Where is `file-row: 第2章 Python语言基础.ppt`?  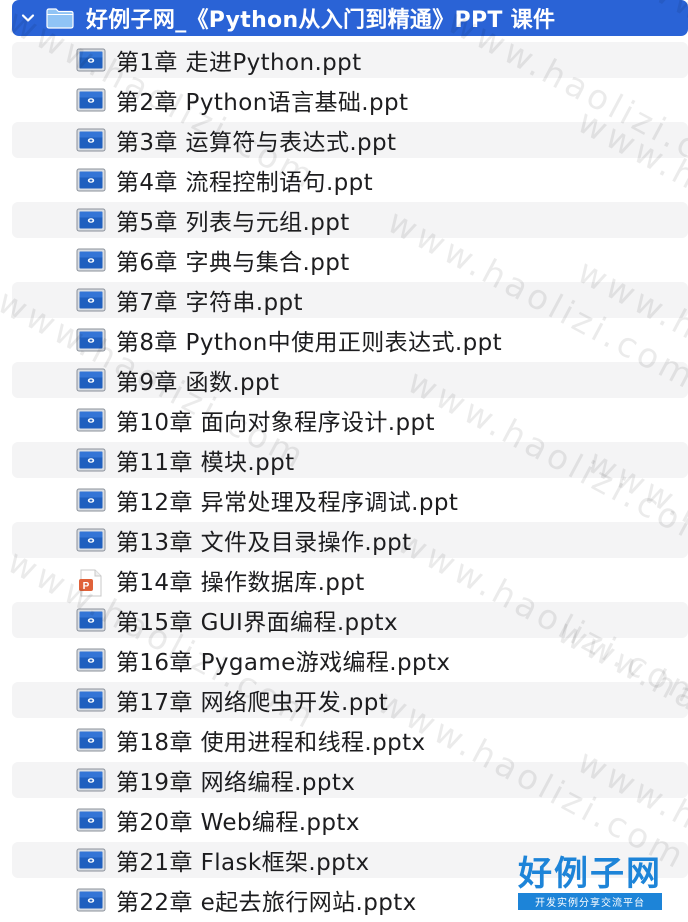 file-row: 第2章 Python语言基础.ppt is located at coordinates (344, 100).